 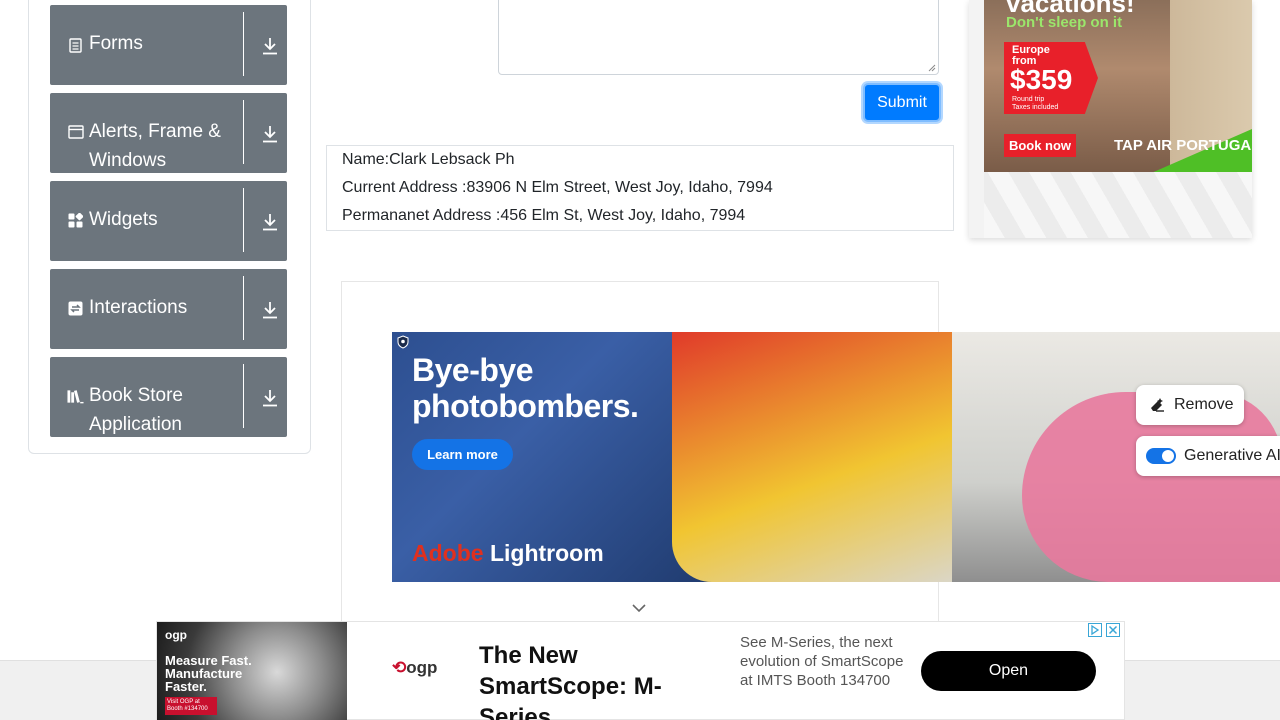 What do you see at coordinates (1157, 405) in the screenshot?
I see `eraser-icon` at bounding box center [1157, 405].